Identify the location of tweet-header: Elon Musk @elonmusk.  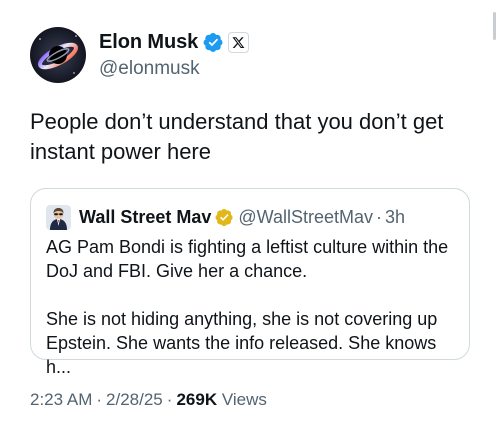
(140, 55).